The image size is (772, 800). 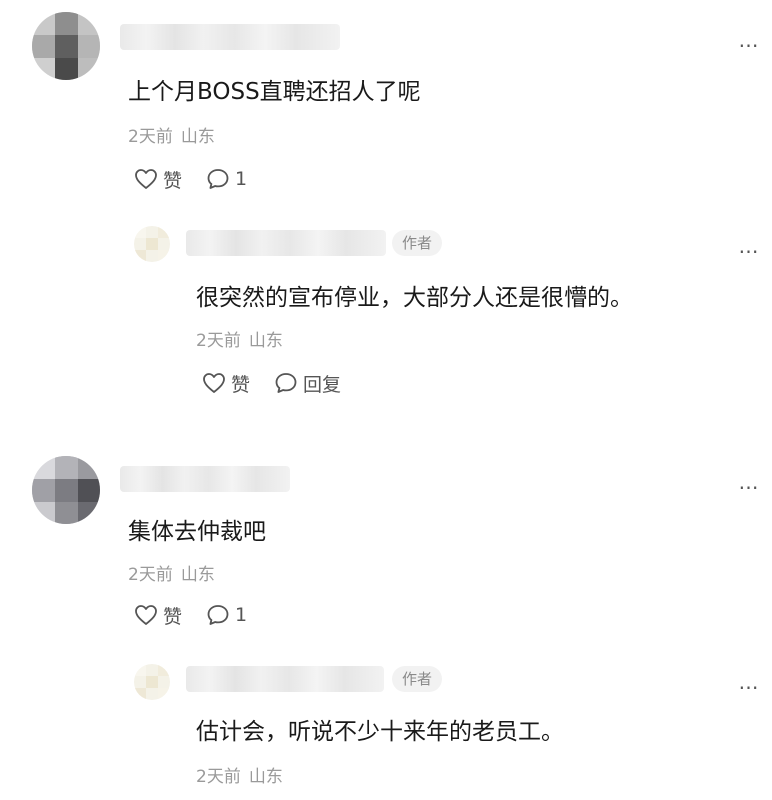 What do you see at coordinates (322, 384) in the screenshot?
I see `reply-label: 回复` at bounding box center [322, 384].